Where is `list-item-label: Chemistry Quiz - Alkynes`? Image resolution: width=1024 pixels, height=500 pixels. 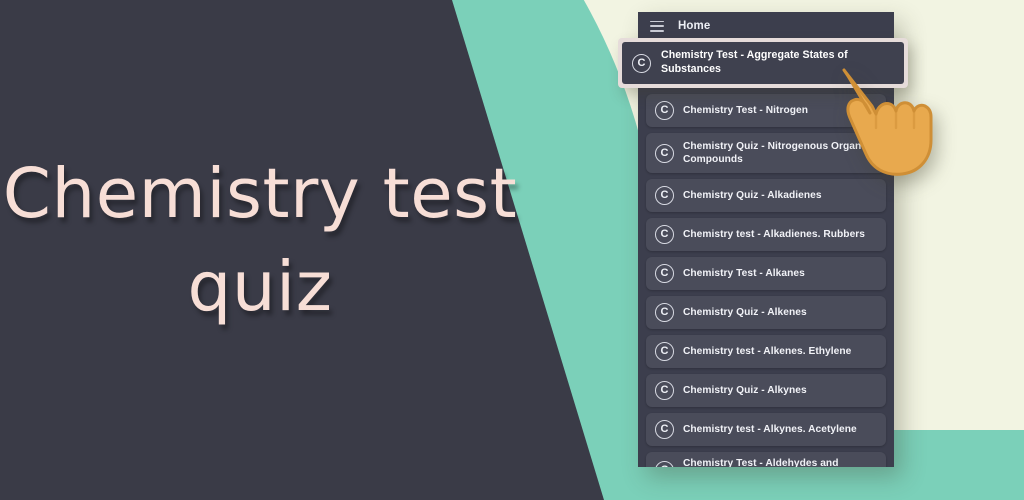 list-item-label: Chemistry Quiz - Alkynes is located at coordinates (745, 390).